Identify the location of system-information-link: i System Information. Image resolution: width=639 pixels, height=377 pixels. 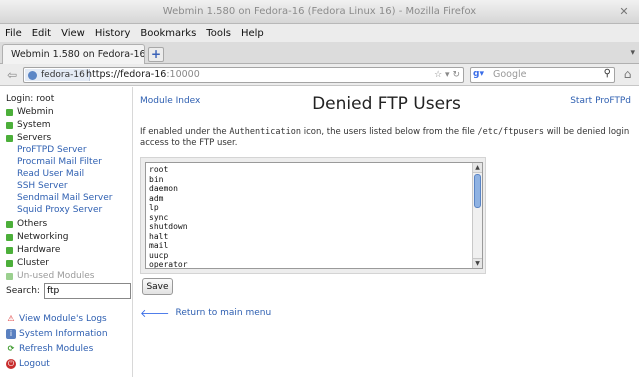
(57, 334).